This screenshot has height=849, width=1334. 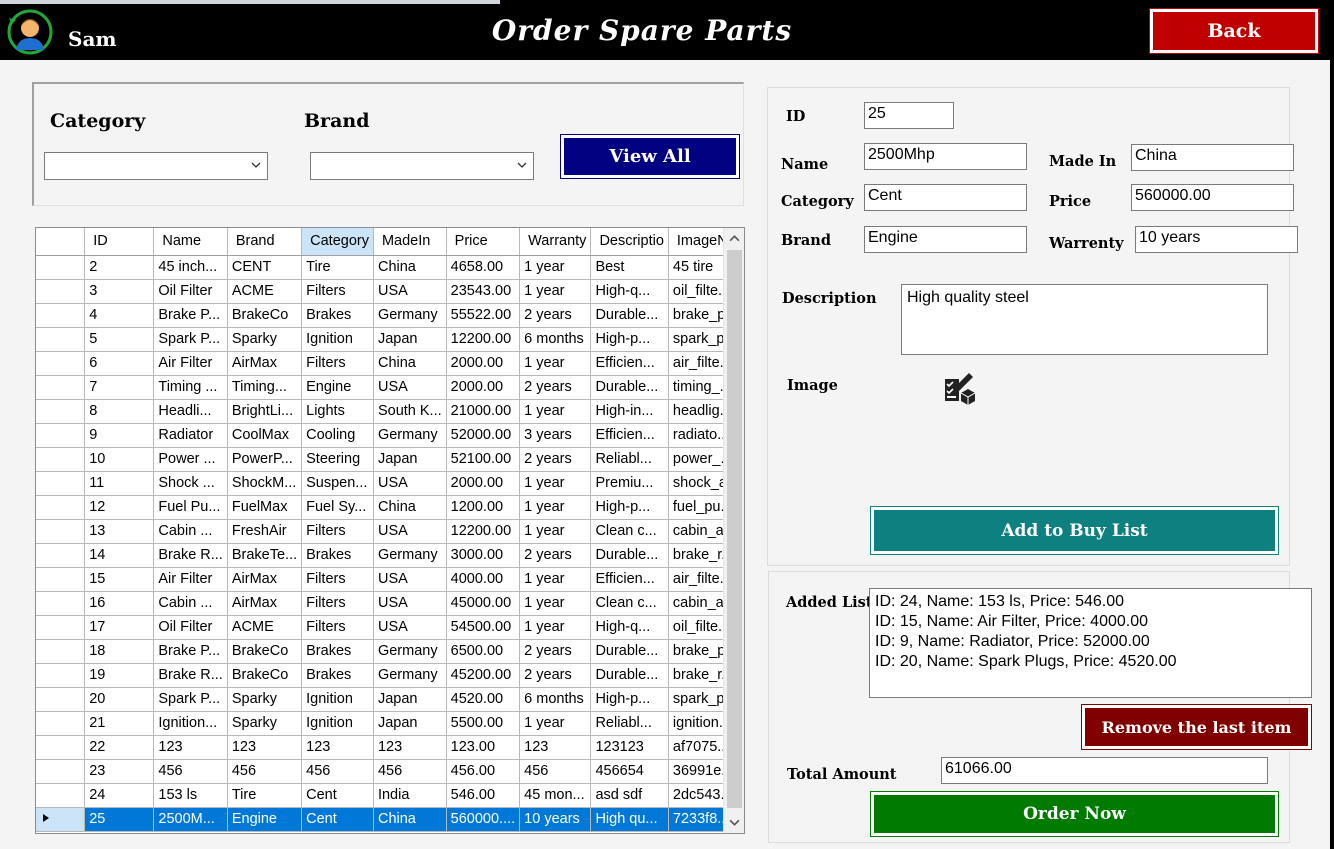 What do you see at coordinates (337, 459) in the screenshot?
I see `cell-category: Steering` at bounding box center [337, 459].